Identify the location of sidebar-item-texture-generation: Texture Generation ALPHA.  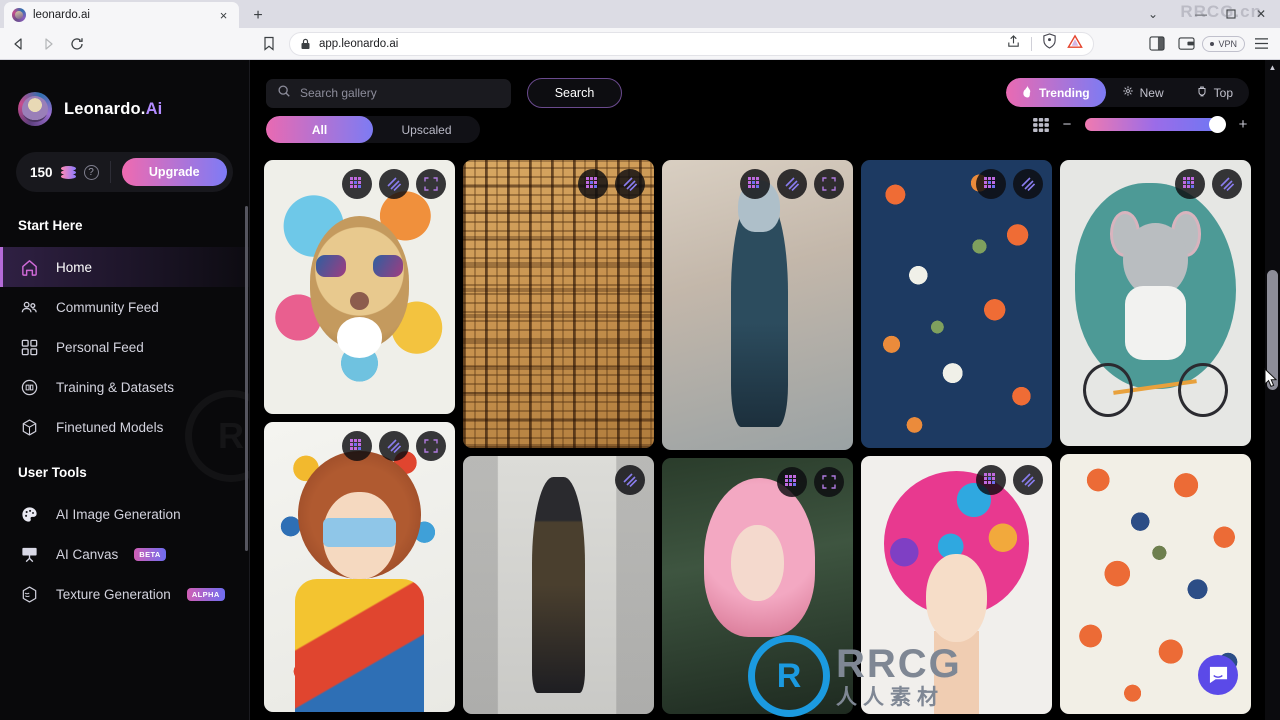
(124, 594).